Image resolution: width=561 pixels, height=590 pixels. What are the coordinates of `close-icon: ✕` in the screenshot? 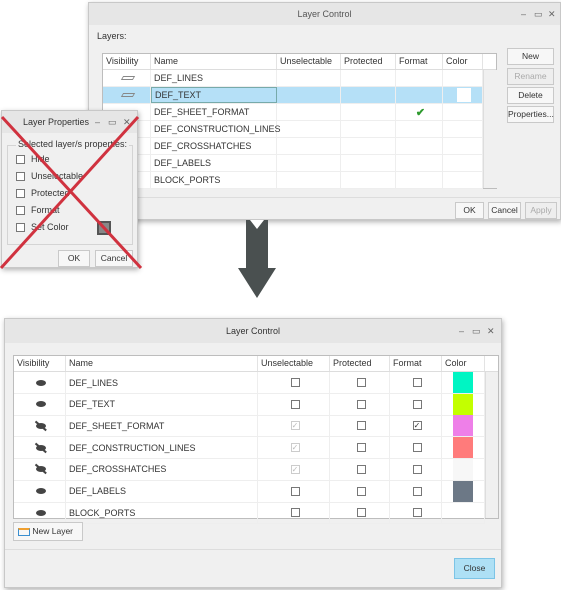 It's located at (491, 331).